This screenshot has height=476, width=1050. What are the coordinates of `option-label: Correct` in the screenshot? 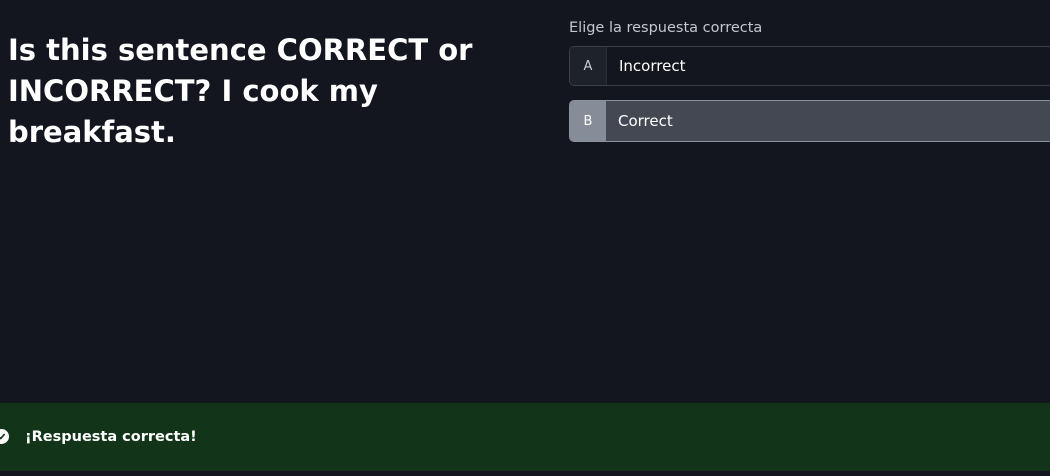 It's located at (645, 121).